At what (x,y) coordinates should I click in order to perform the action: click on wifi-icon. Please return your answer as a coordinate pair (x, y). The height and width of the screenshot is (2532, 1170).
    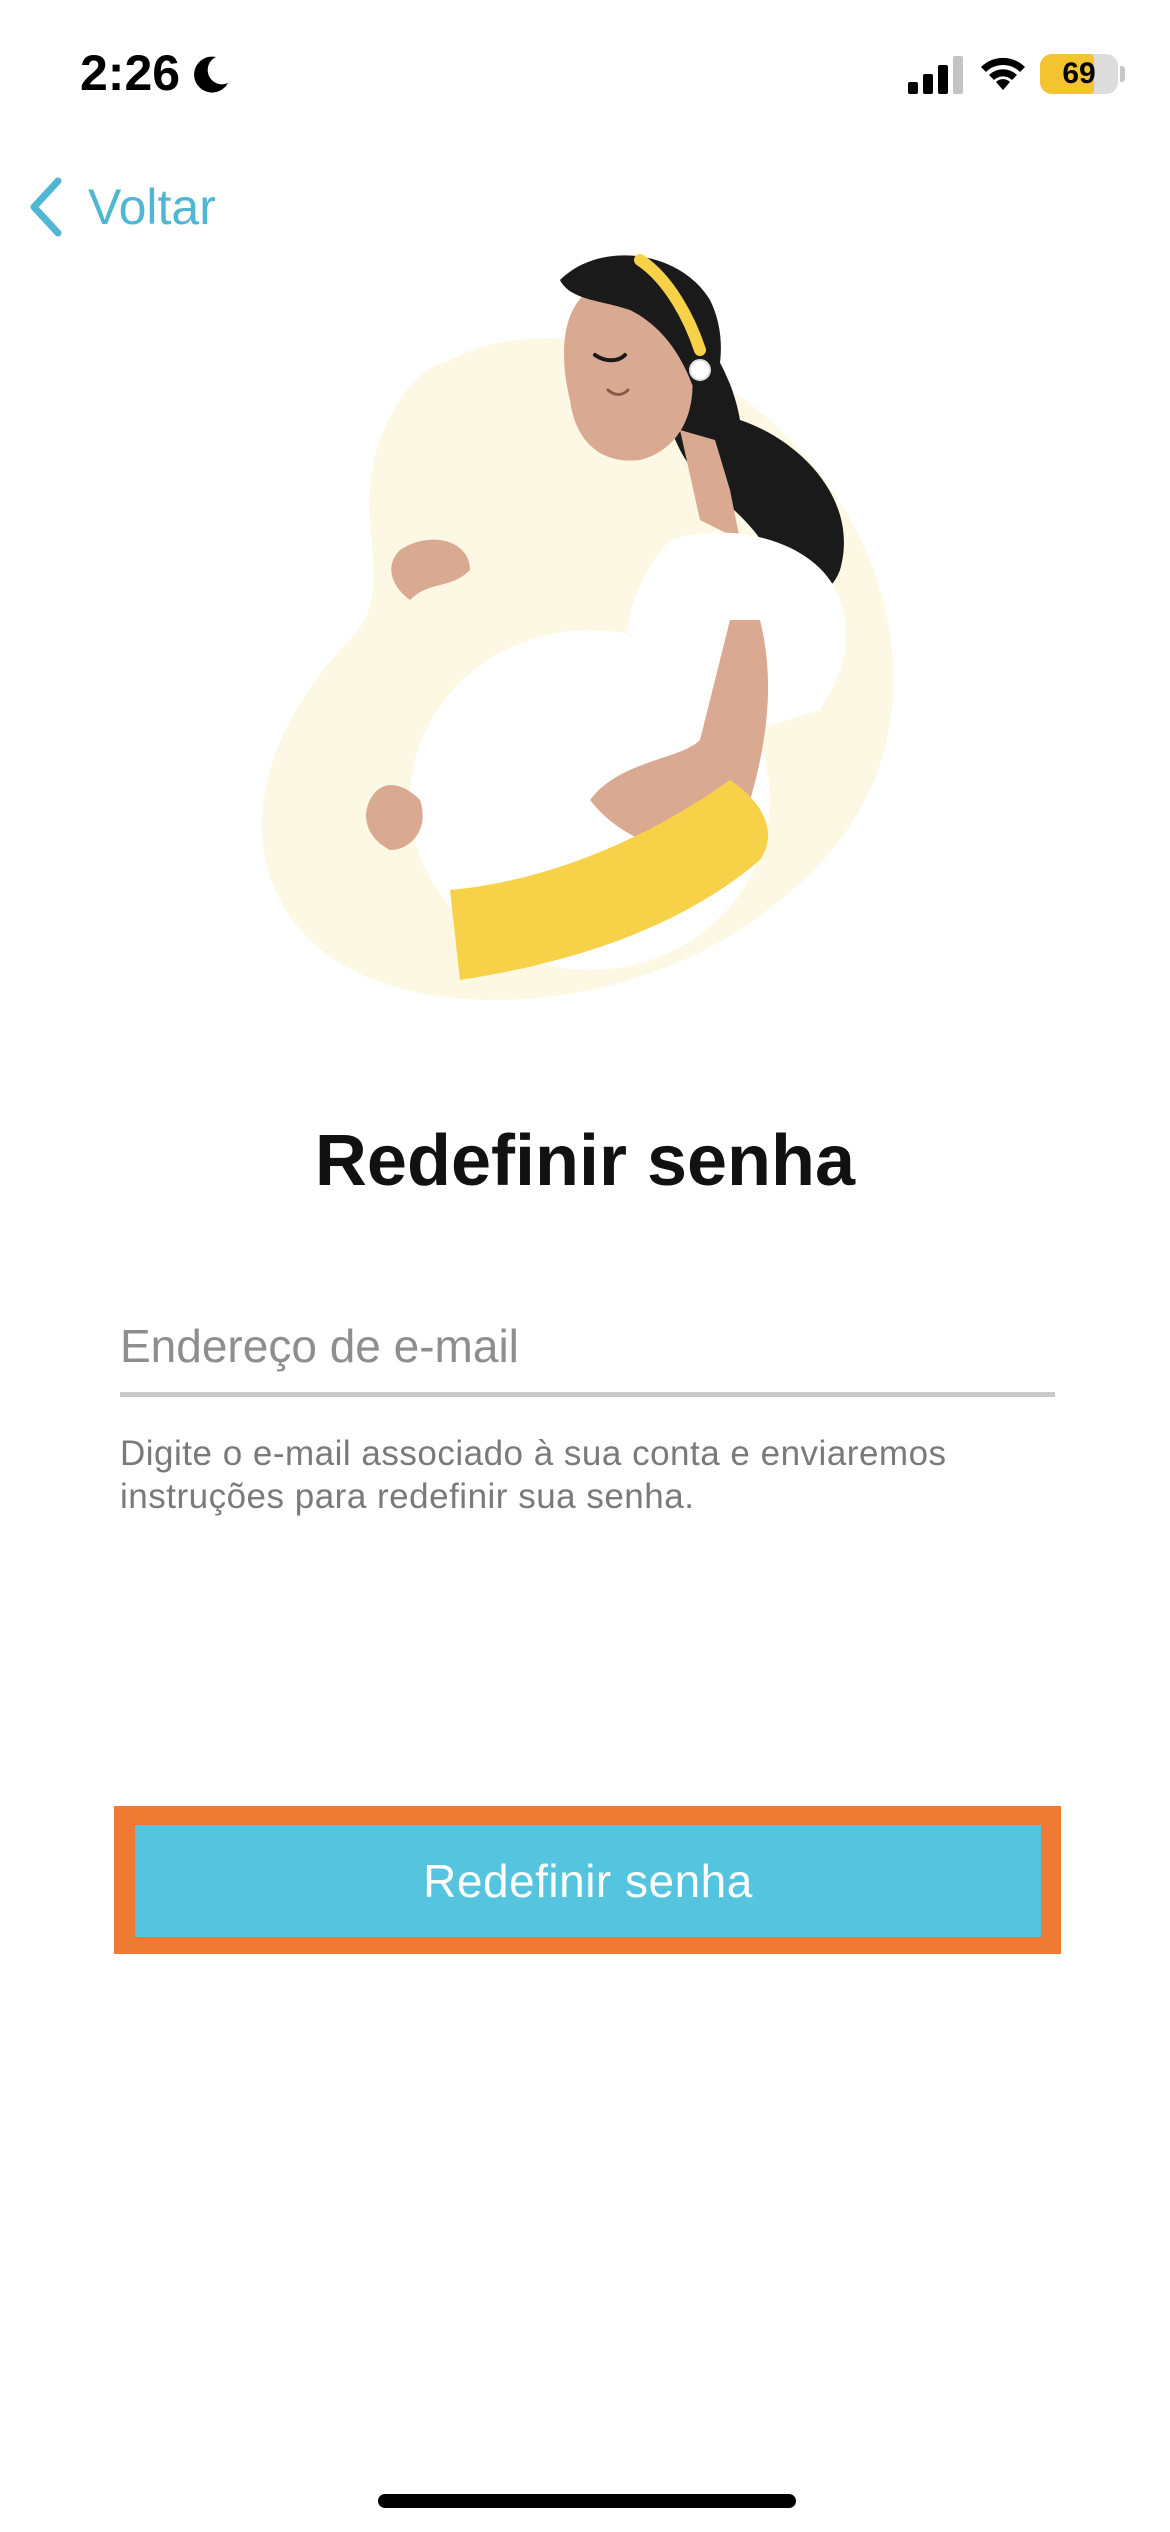
    Looking at the image, I should click on (1003, 73).